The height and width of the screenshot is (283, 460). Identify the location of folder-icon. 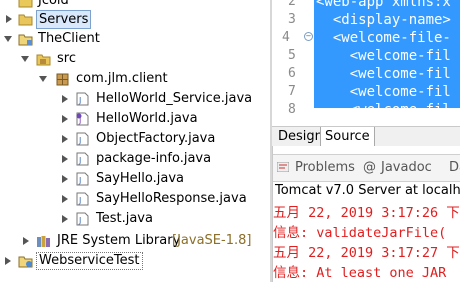
(25, 19).